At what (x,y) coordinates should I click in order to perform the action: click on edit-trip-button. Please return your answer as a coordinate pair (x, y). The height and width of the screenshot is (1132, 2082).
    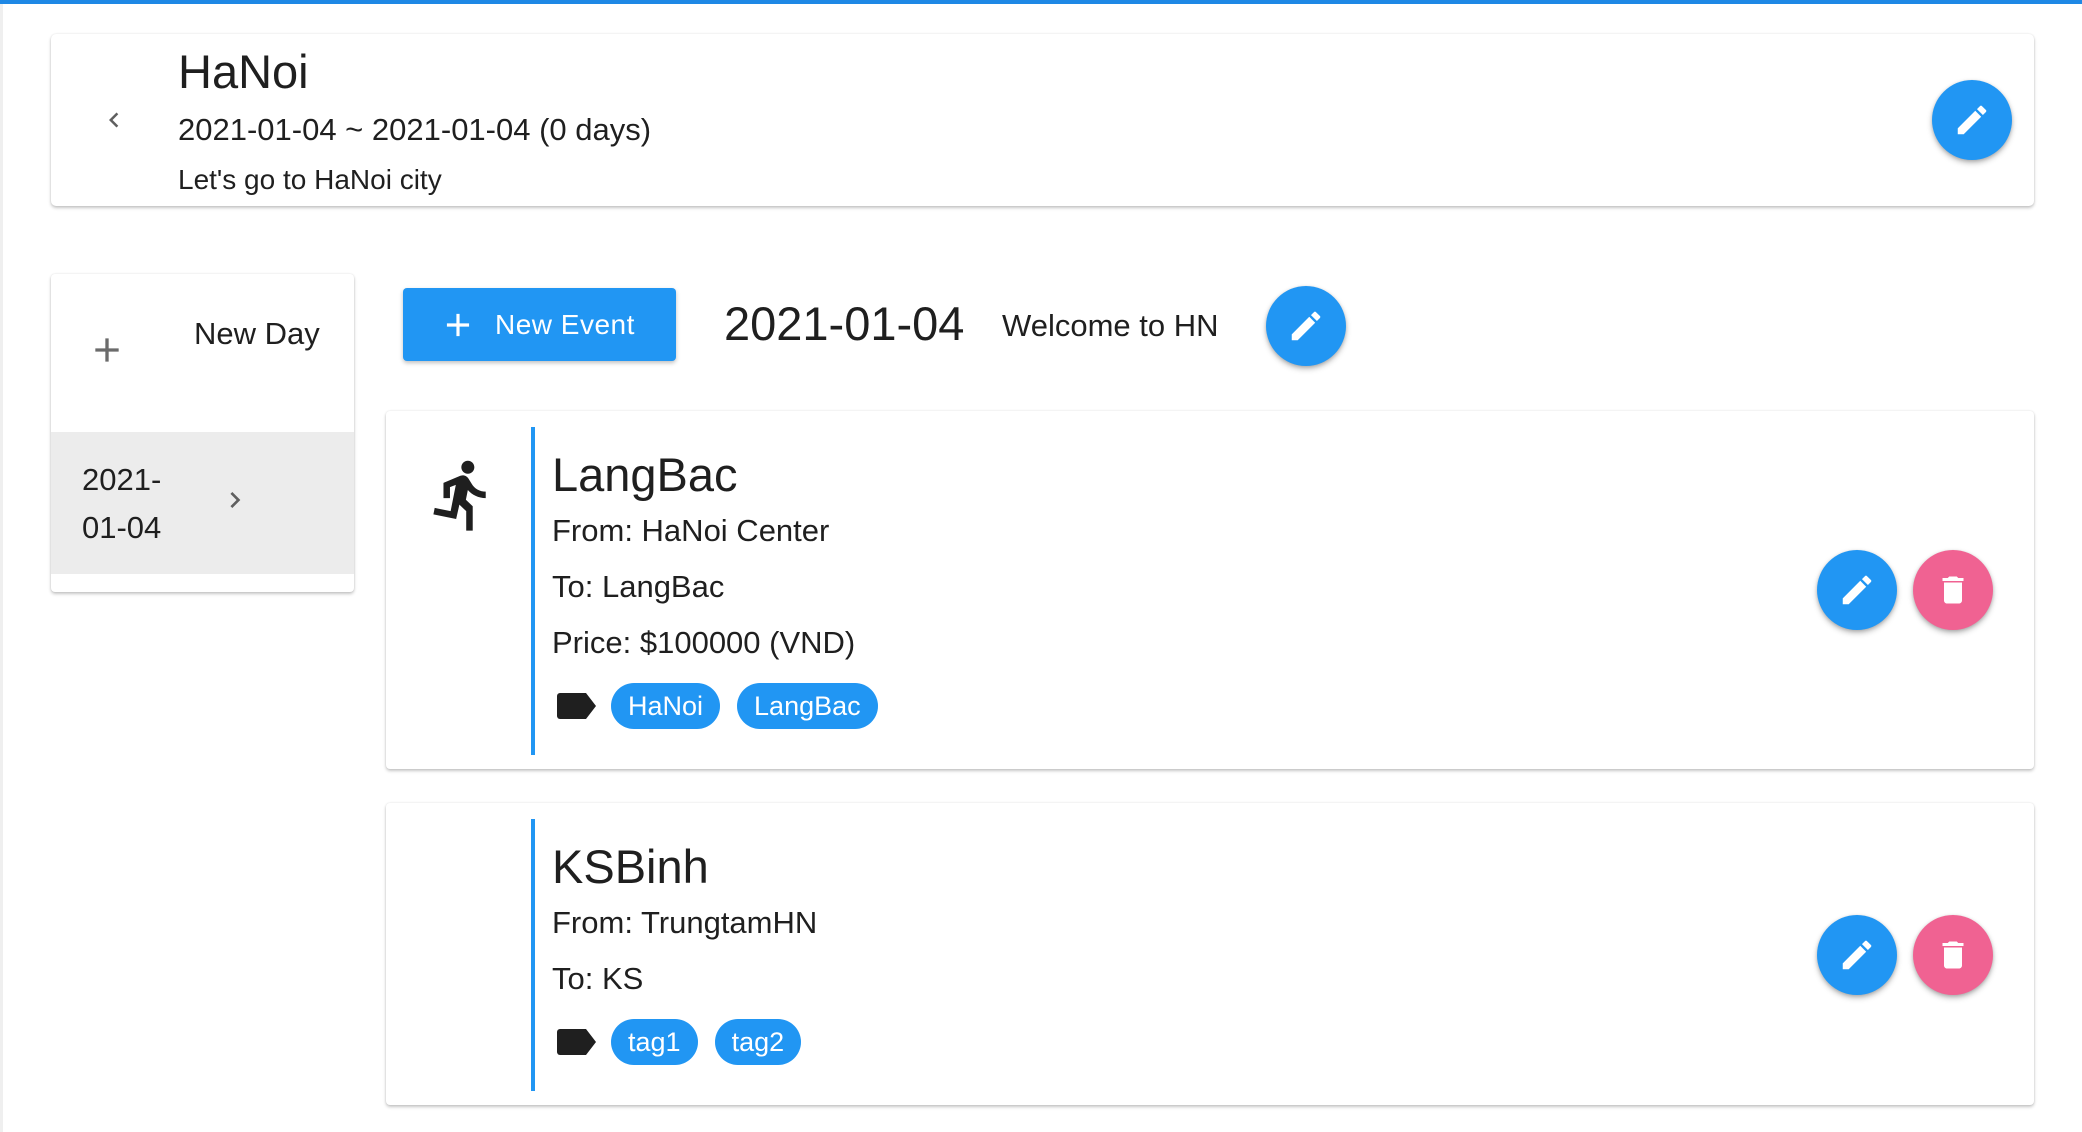
    Looking at the image, I should click on (1972, 120).